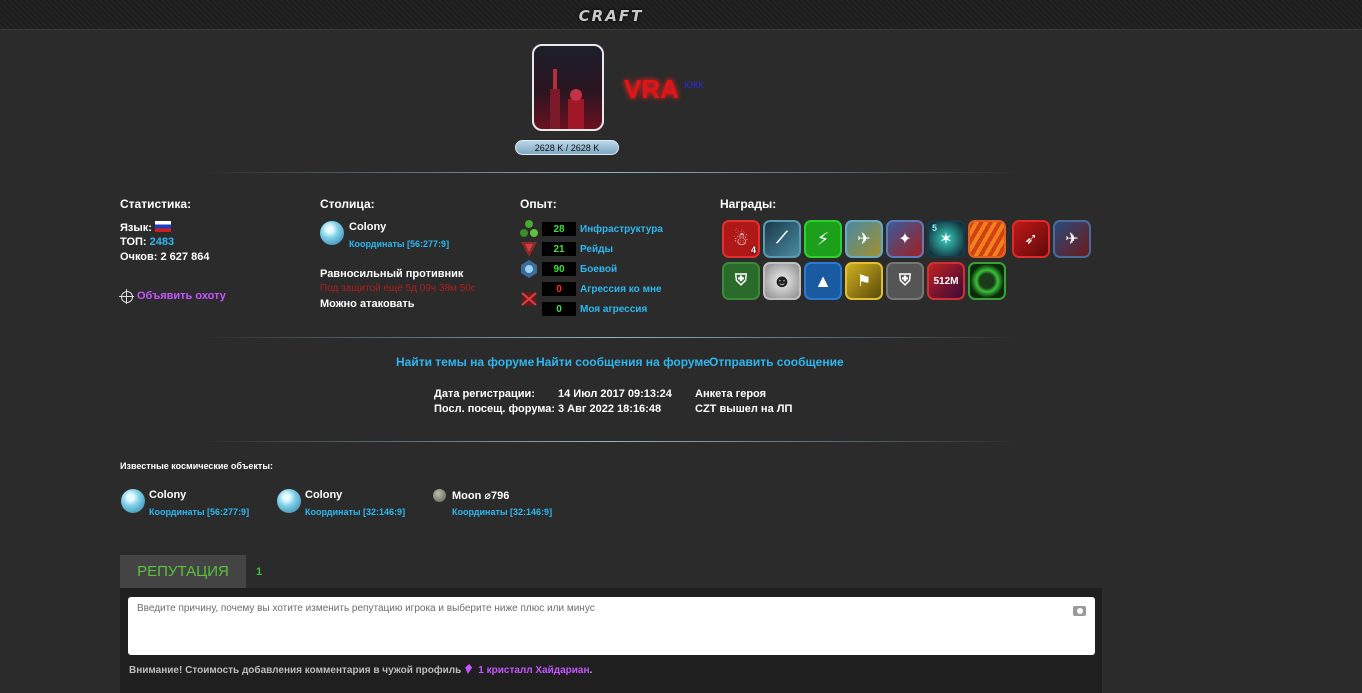  I want to click on craft-logo: ✕ CRAFT, so click(611, 17).